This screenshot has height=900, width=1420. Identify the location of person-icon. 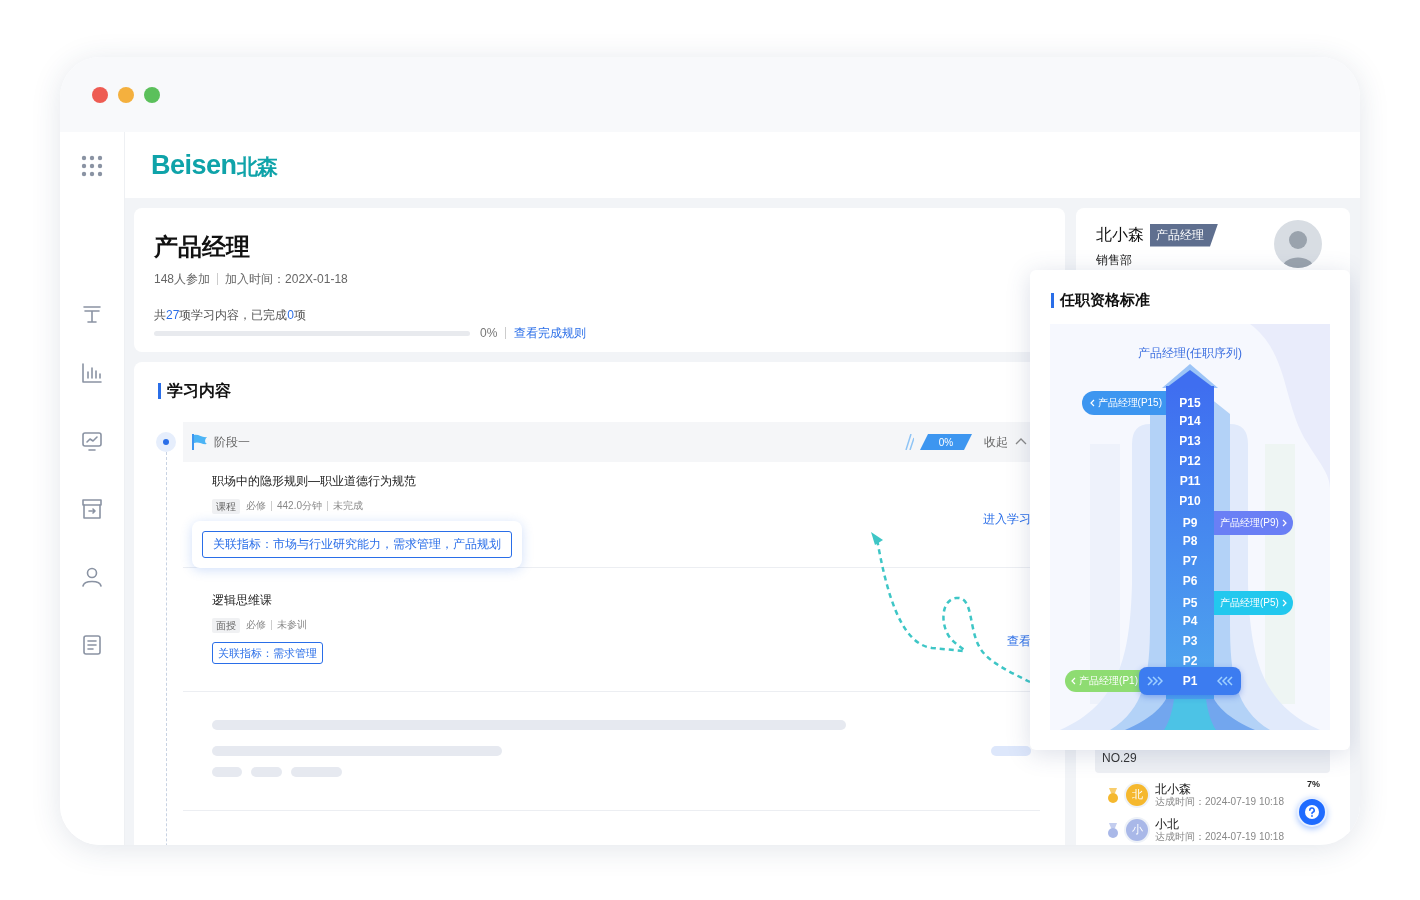
(92, 577).